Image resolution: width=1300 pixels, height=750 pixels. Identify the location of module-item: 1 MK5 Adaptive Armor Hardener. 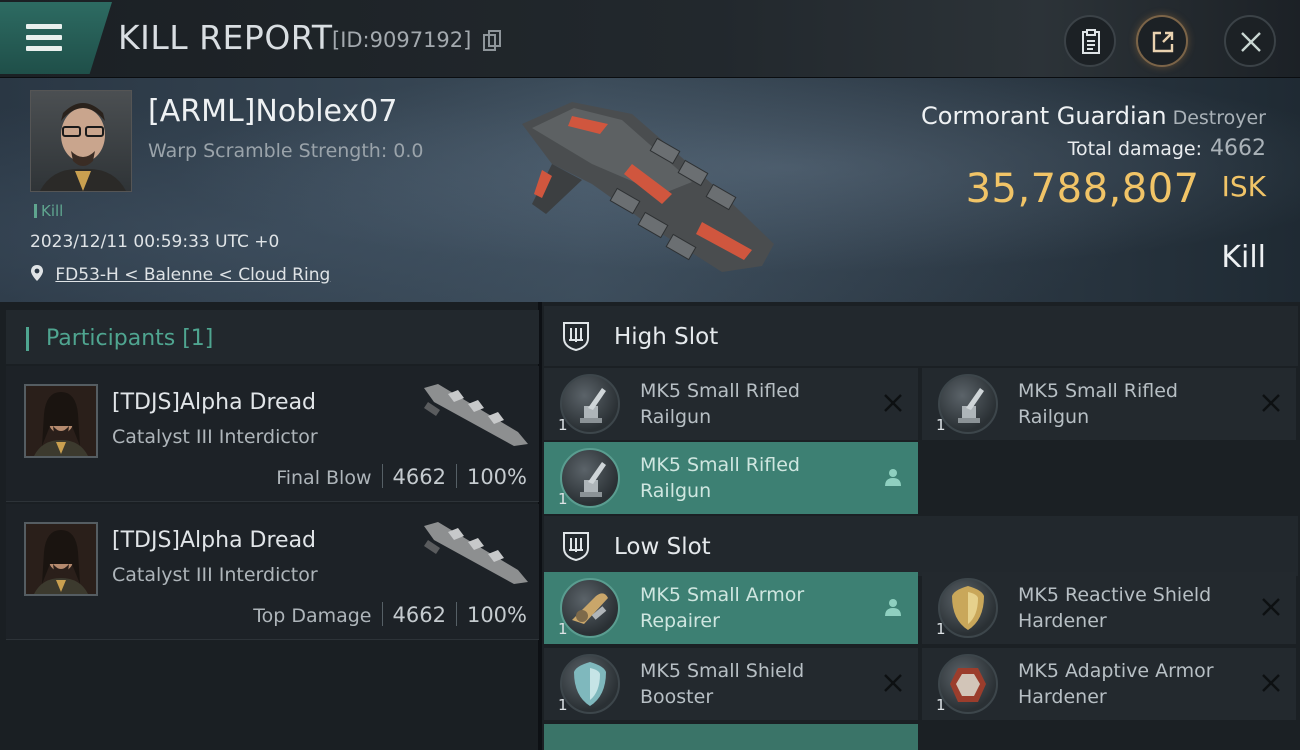
(1109, 684).